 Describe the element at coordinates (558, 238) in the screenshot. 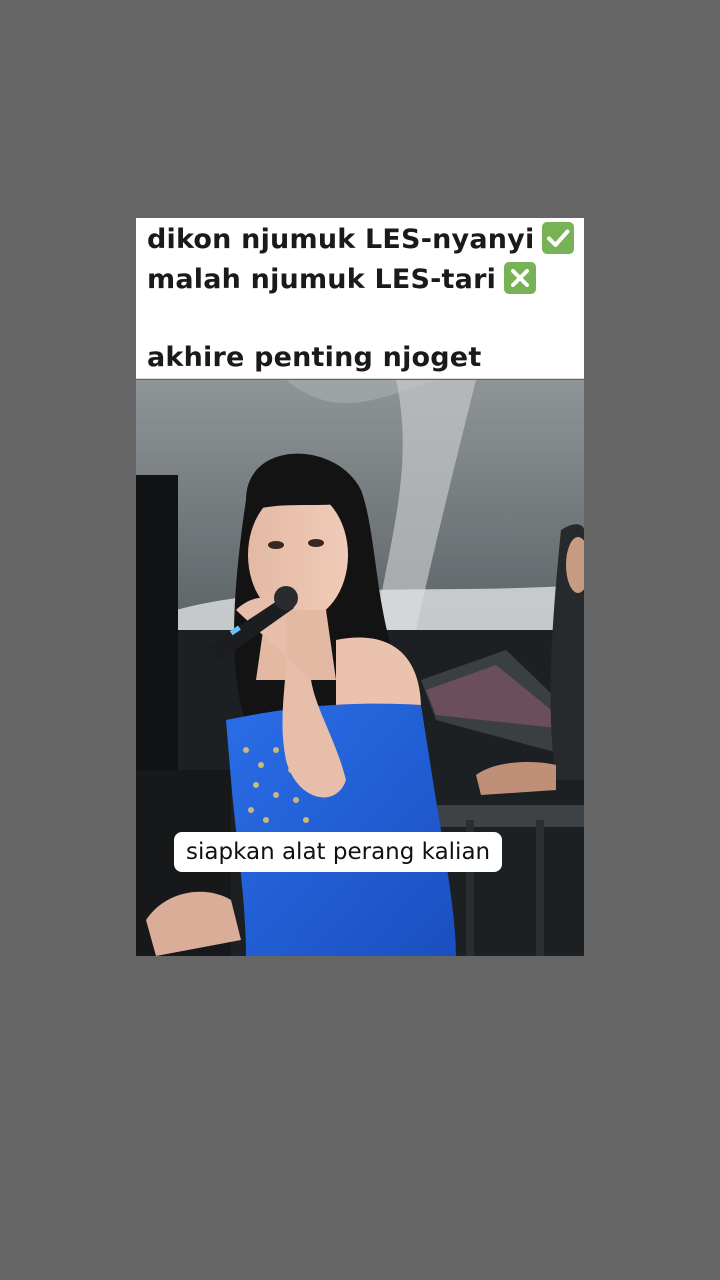

I see `check-mark-button-icon` at that location.